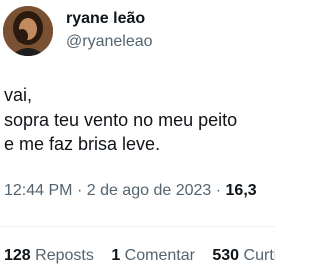  I want to click on tweet-date: 2 de ago de 2023, so click(149, 190).